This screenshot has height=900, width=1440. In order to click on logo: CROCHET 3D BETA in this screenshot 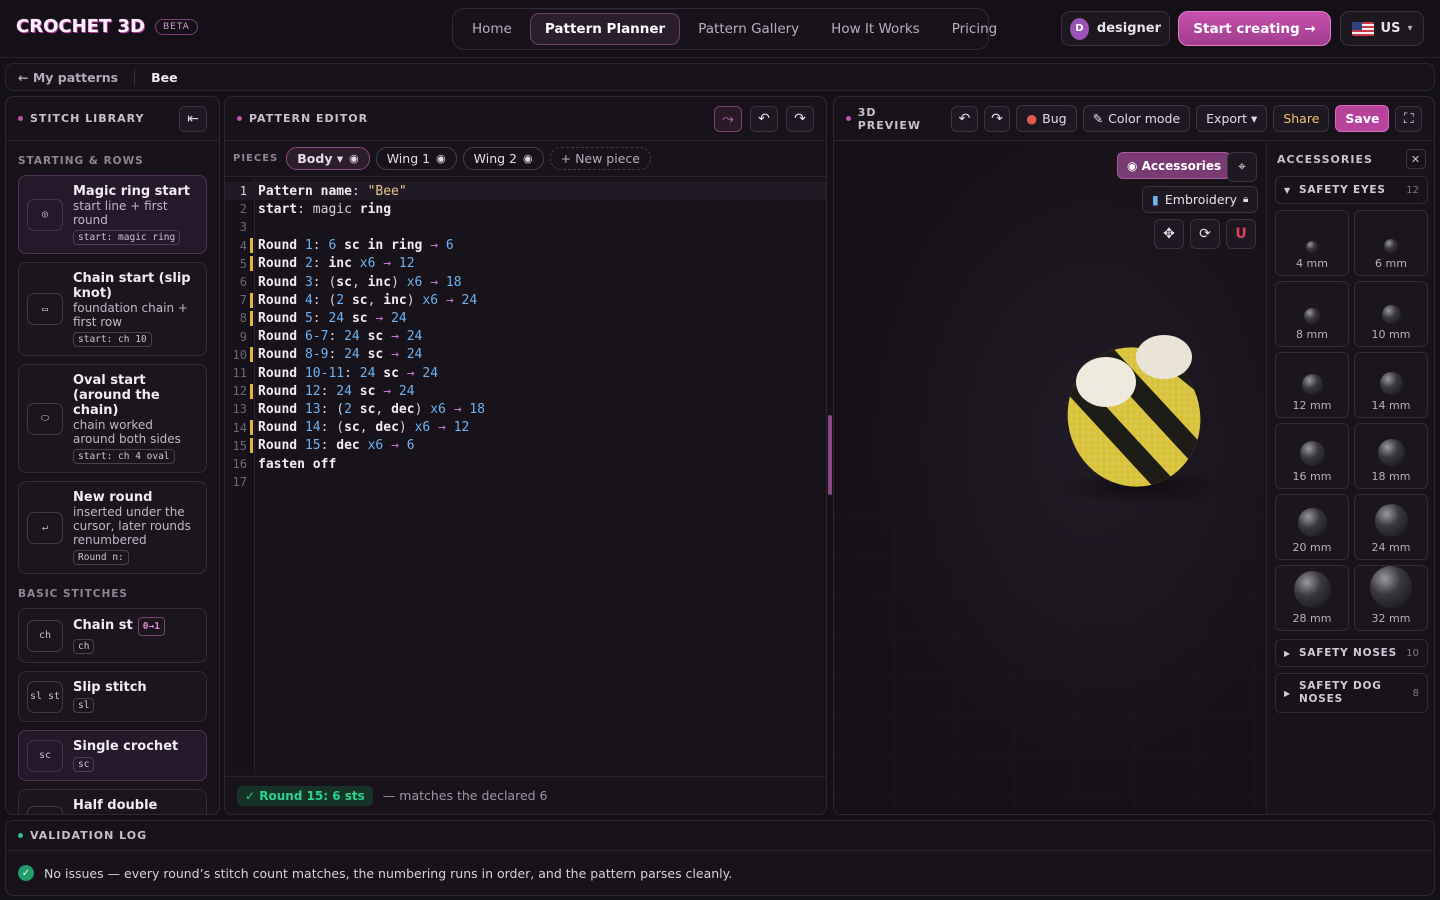, I will do `click(107, 26)`.